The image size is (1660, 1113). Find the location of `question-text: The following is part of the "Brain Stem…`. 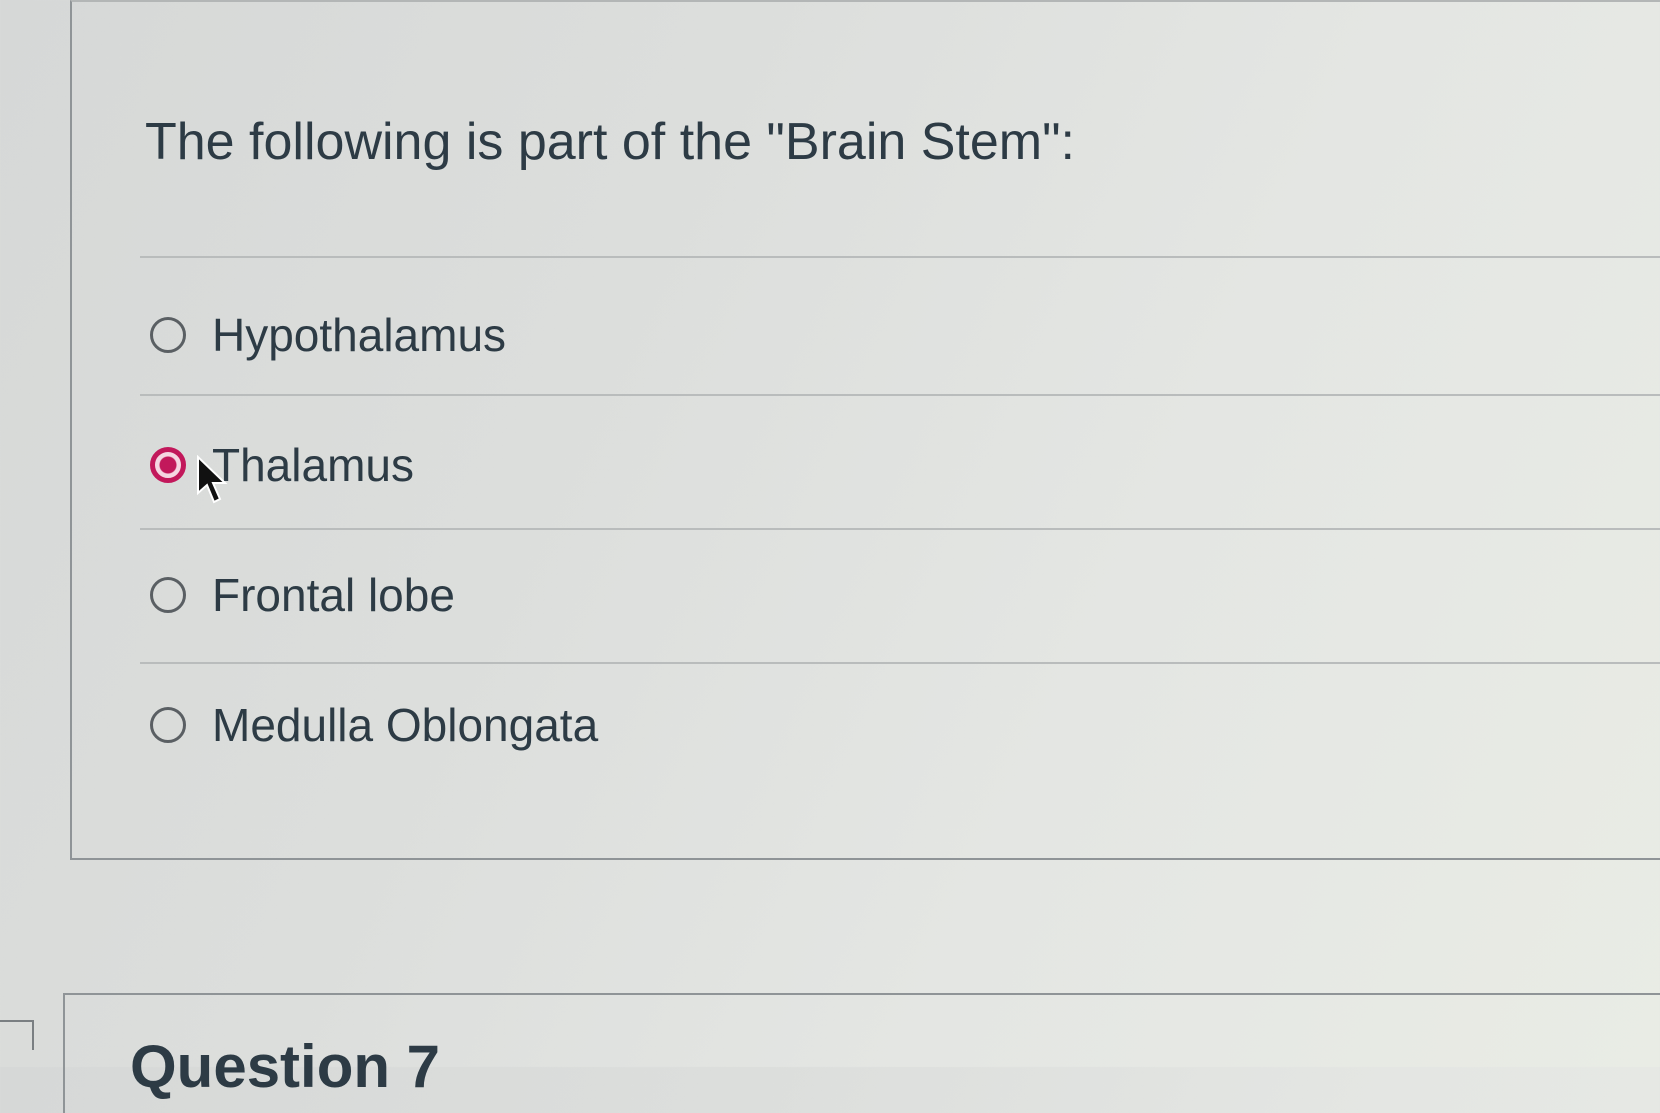

question-text: The following is part of the "Brain Stem… is located at coordinates (610, 142).